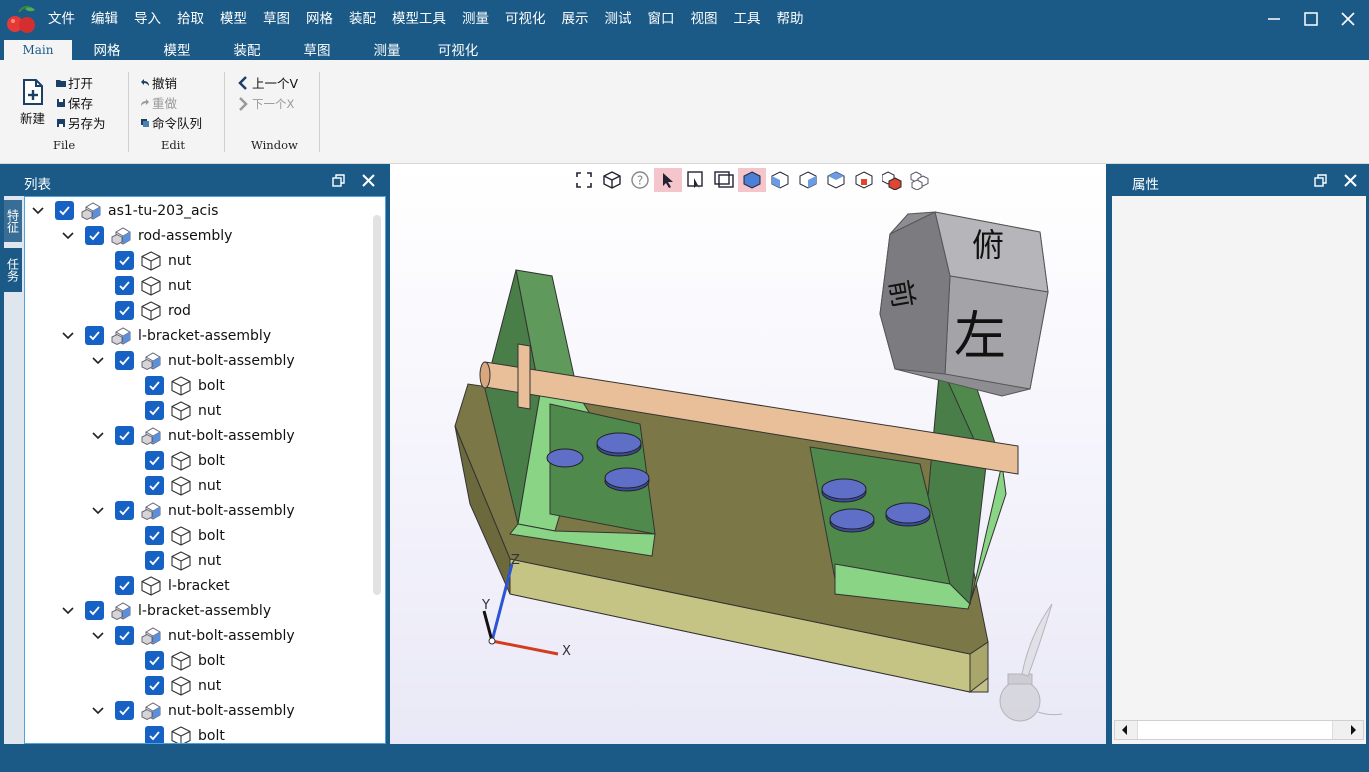 The image size is (1369, 772). Describe the element at coordinates (1320, 182) in the screenshot. I see `properties-panel-float-button` at that location.